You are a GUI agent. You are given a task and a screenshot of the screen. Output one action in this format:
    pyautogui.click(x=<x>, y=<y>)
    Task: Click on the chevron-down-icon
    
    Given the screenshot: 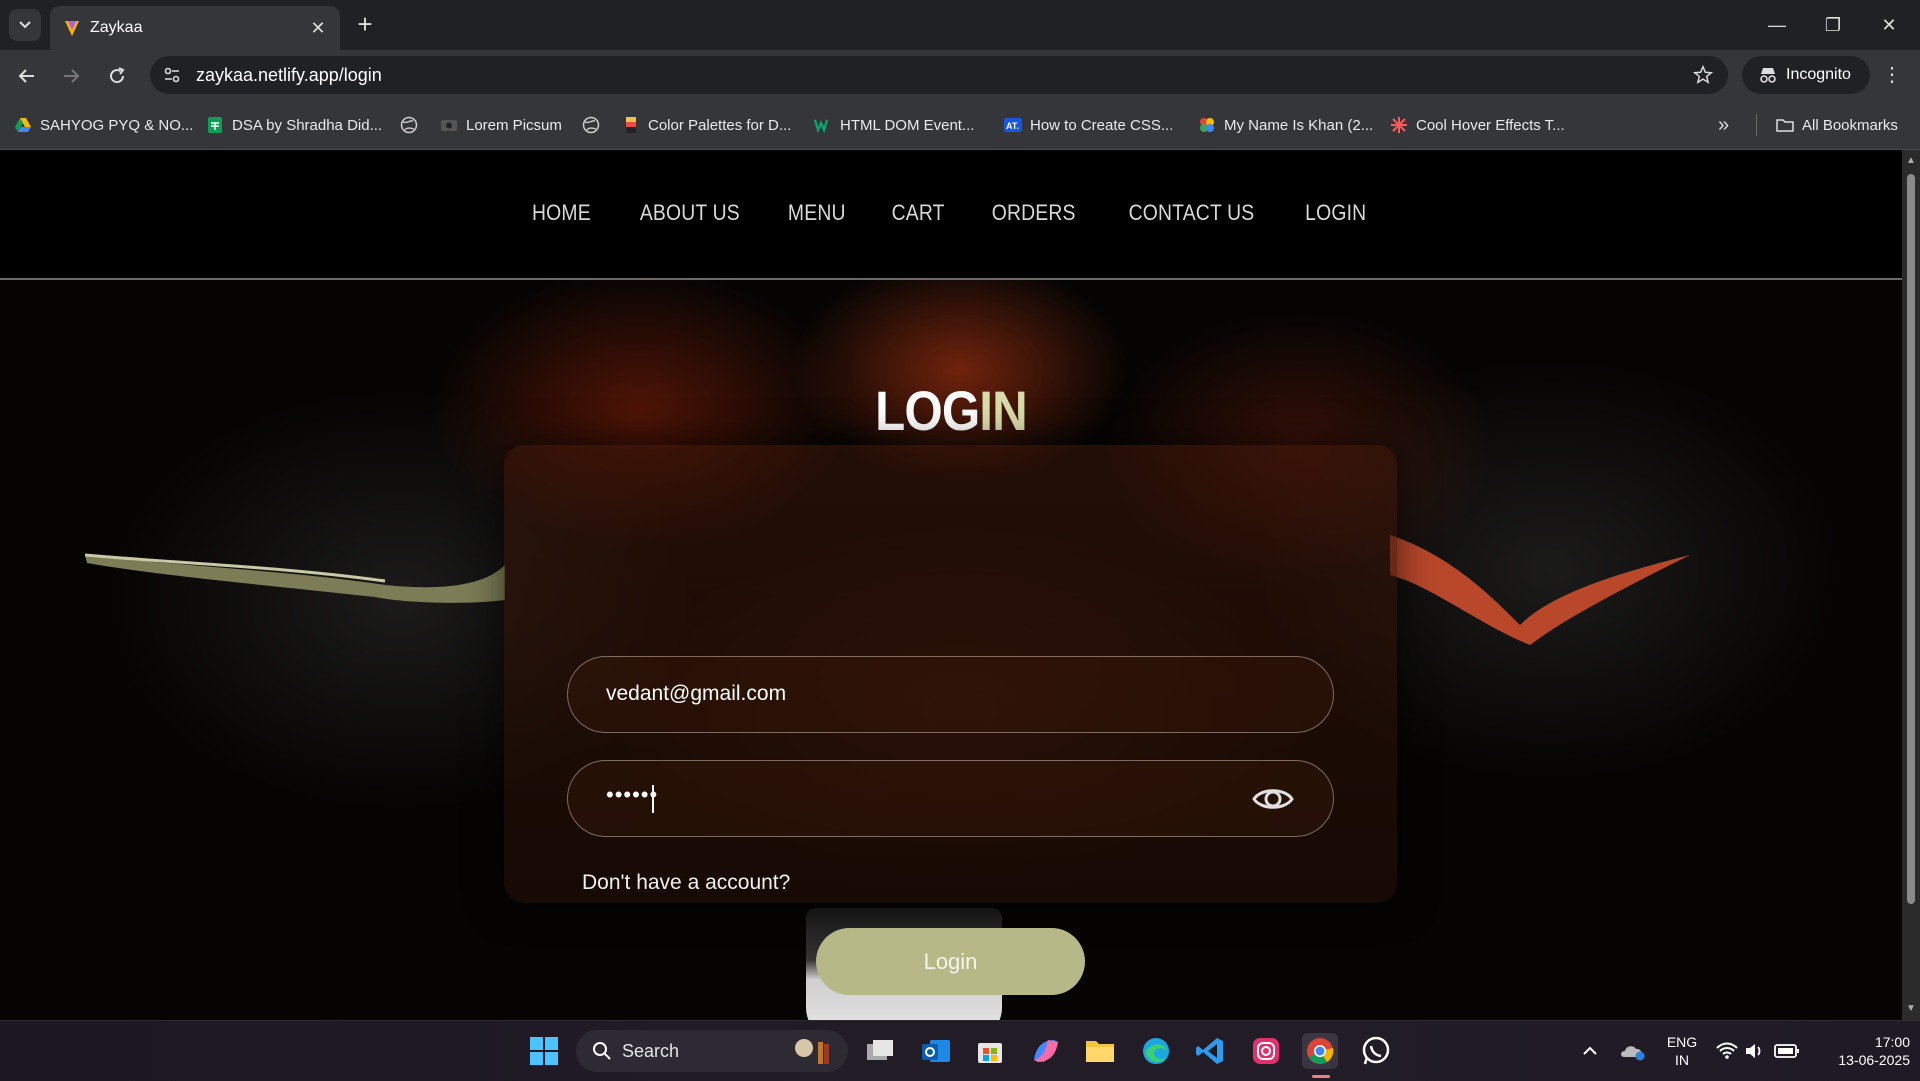 What is the action you would take?
    pyautogui.click(x=25, y=25)
    